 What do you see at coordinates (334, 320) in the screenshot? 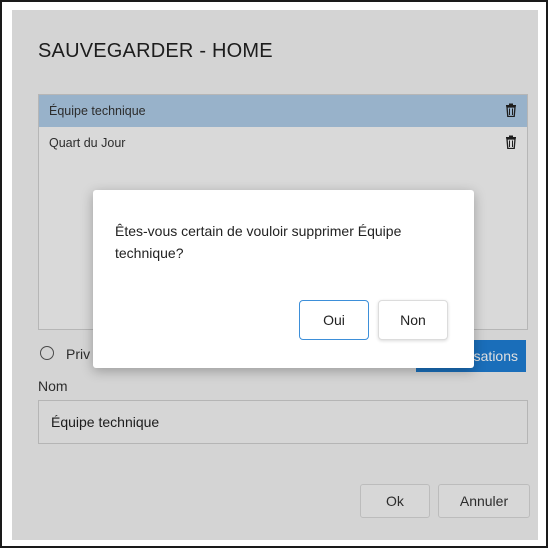
I see `yes-button: Oui` at bounding box center [334, 320].